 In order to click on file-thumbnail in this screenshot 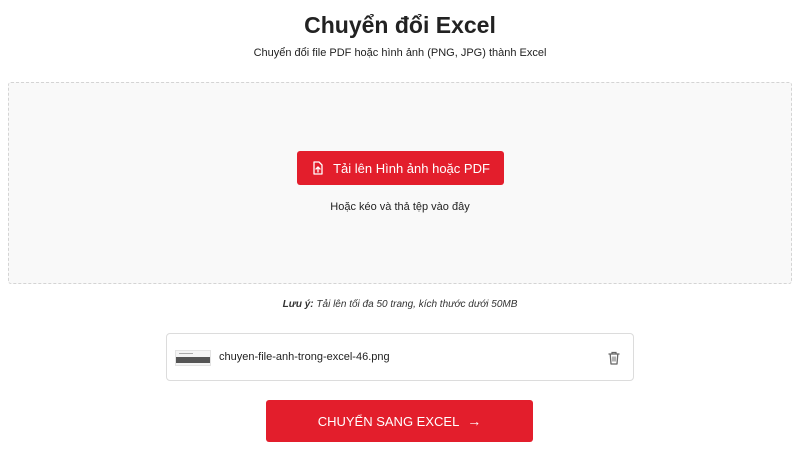, I will do `click(193, 358)`.